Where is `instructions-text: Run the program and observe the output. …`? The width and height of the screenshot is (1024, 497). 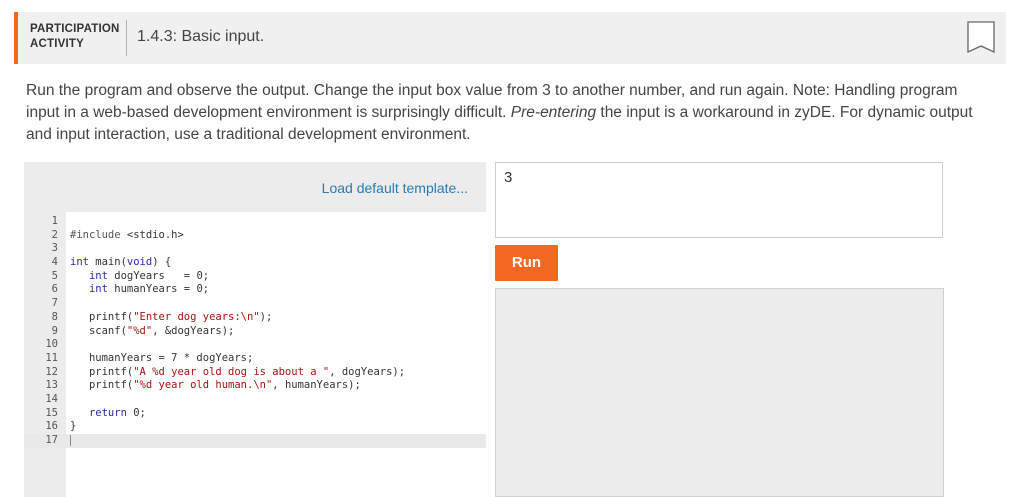
instructions-text: Run the program and observe the output. … is located at coordinates (506, 113).